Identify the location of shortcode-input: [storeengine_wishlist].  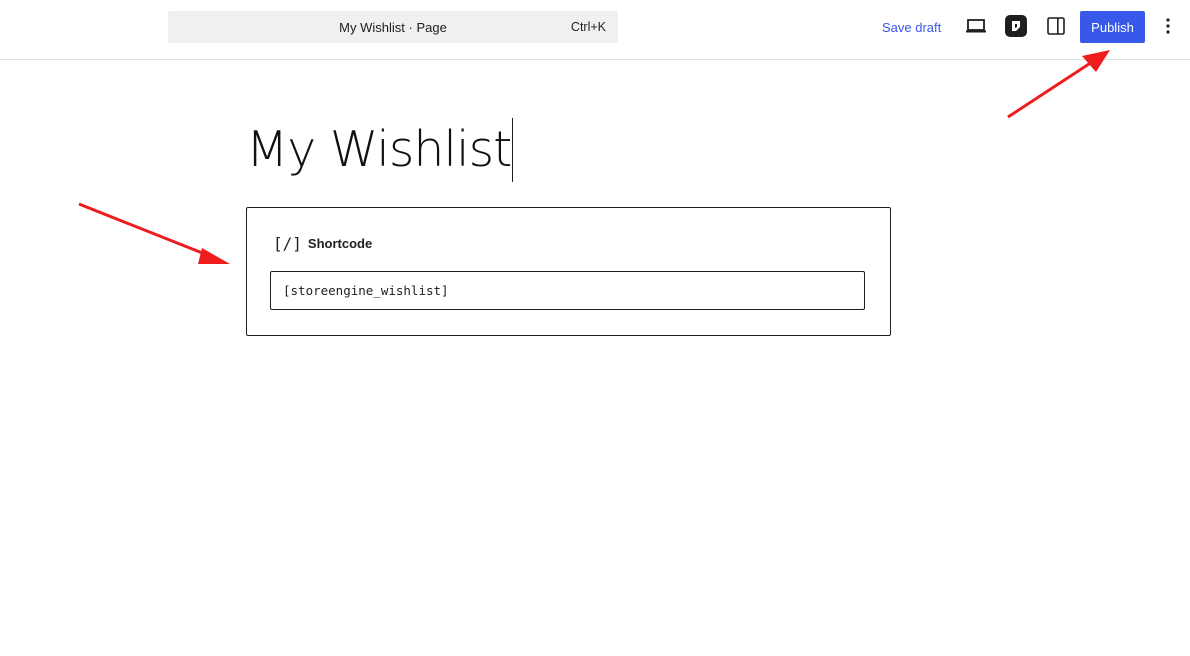
(567, 290).